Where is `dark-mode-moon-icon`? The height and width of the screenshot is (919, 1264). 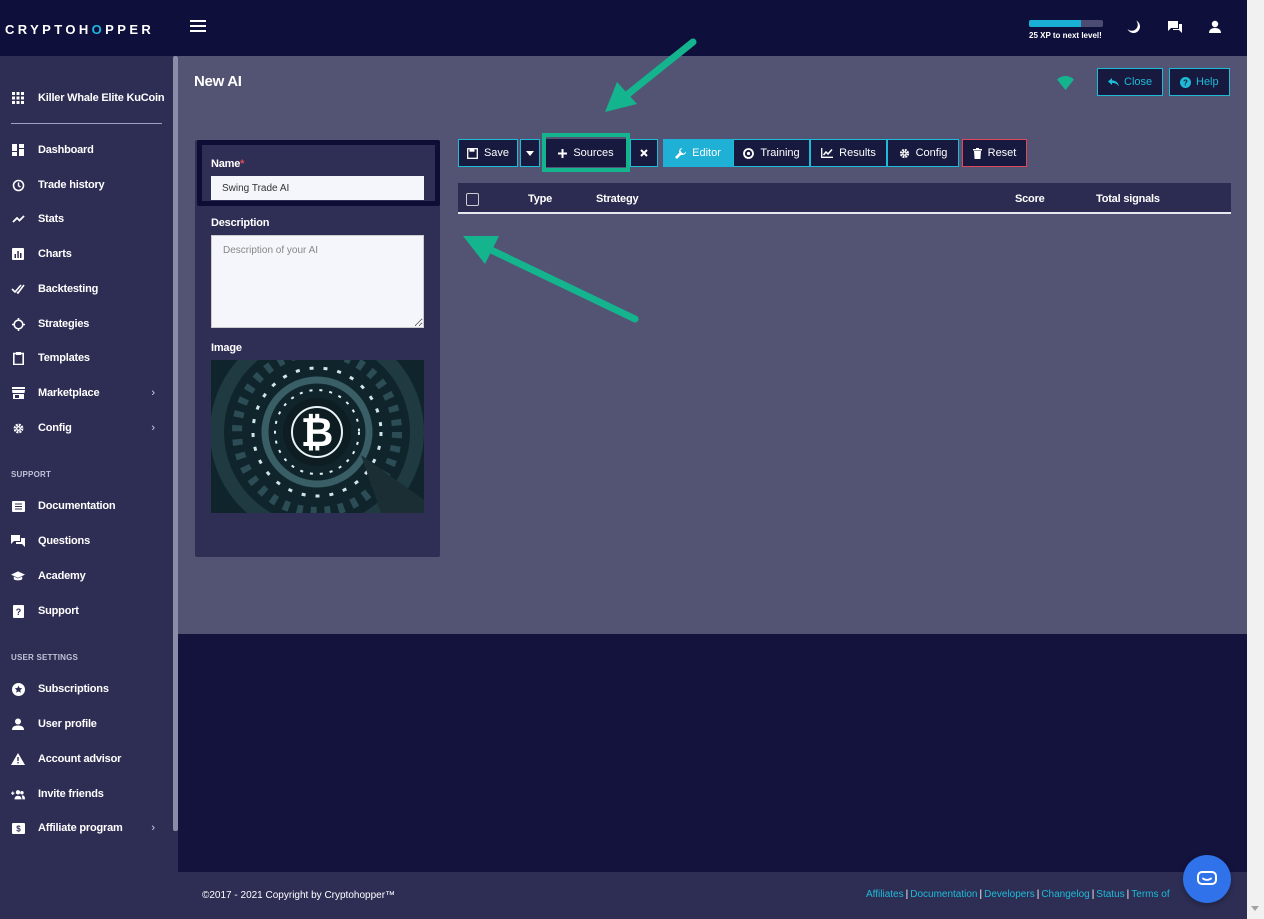
dark-mode-moon-icon is located at coordinates (1135, 28).